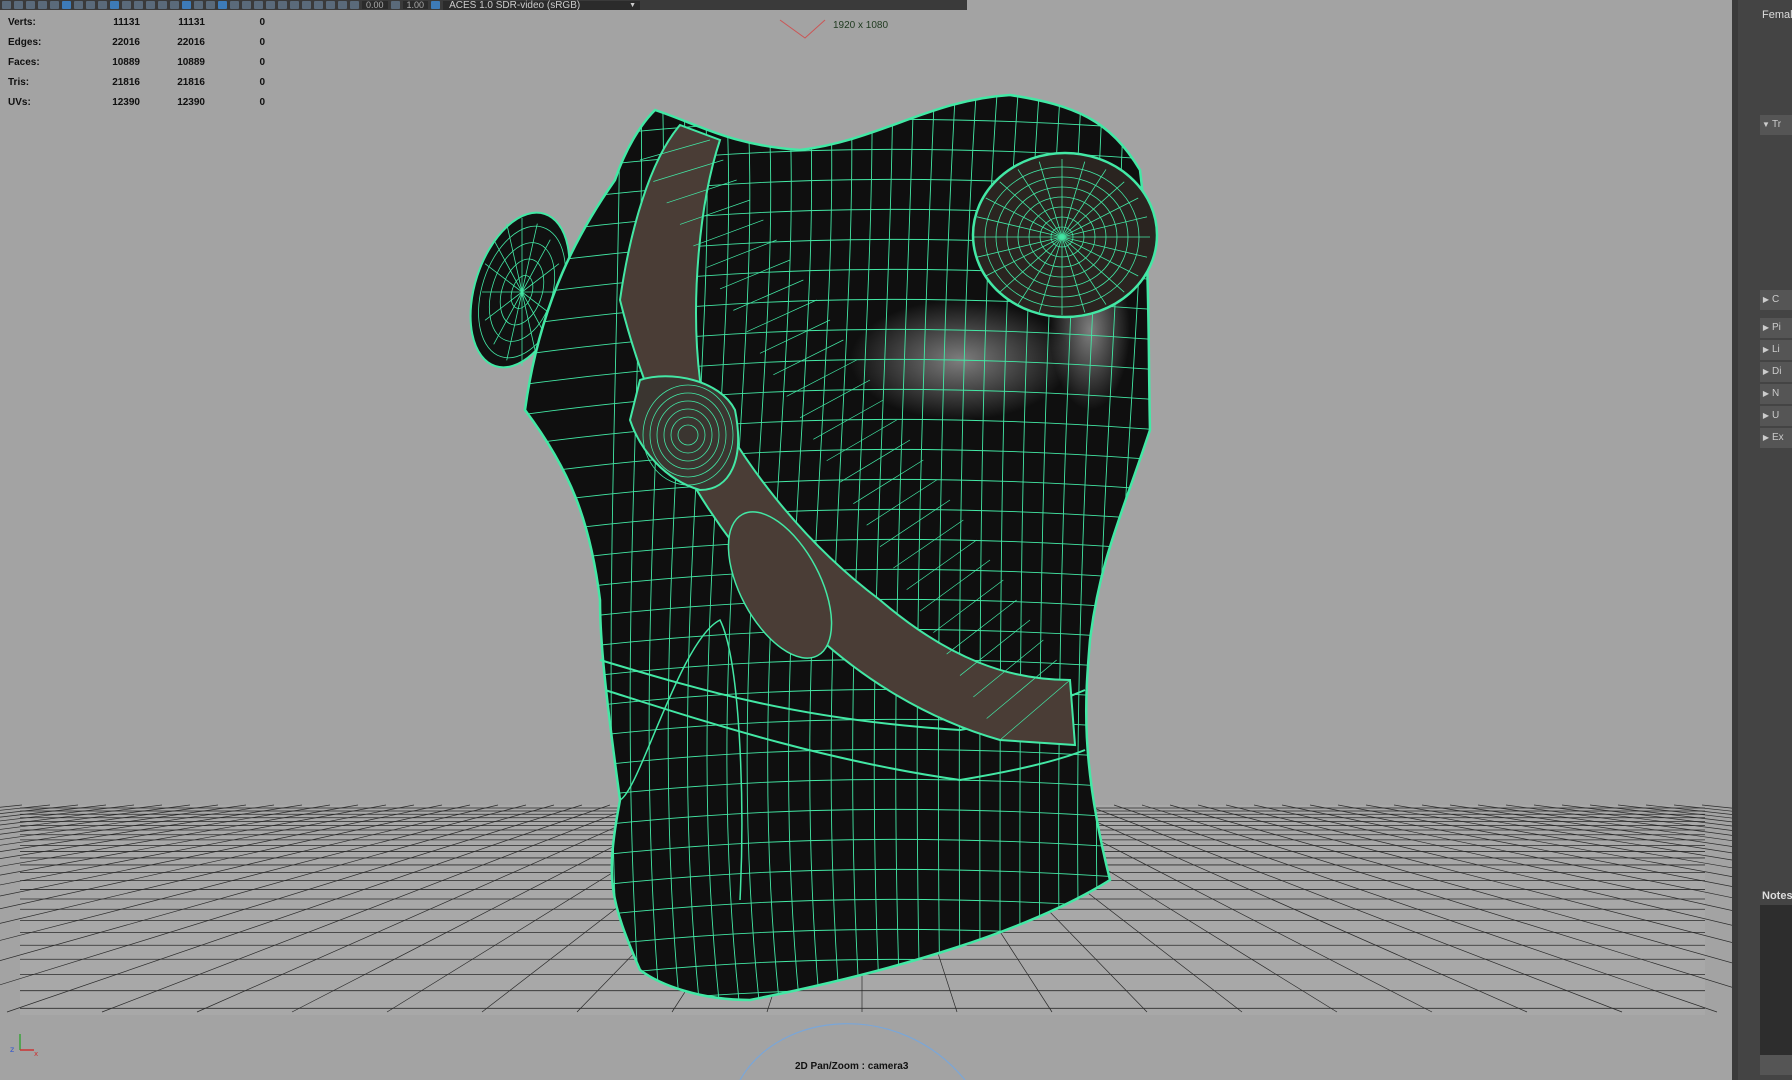 Image resolution: width=1792 pixels, height=1080 pixels. Describe the element at coordinates (1777, 15) in the screenshot. I see `panel-title: Female` at that location.